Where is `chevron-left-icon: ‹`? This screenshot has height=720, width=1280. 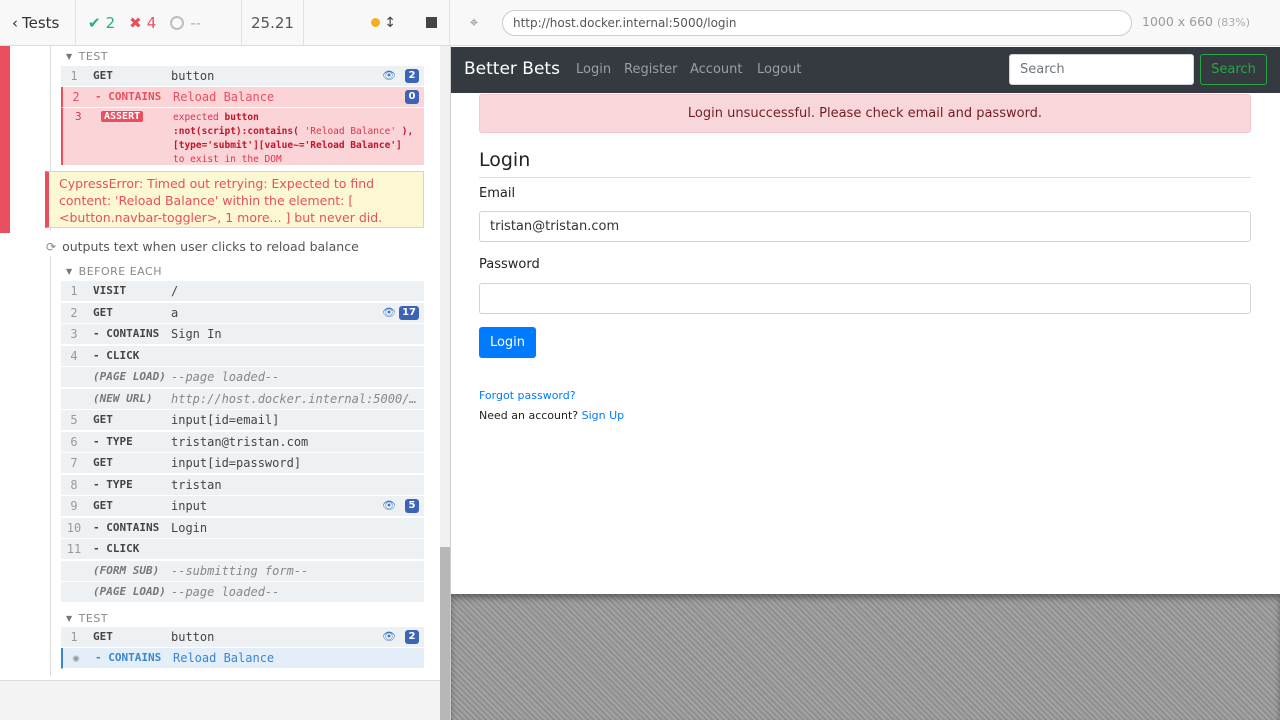
chevron-left-icon: ‹ is located at coordinates (15, 22).